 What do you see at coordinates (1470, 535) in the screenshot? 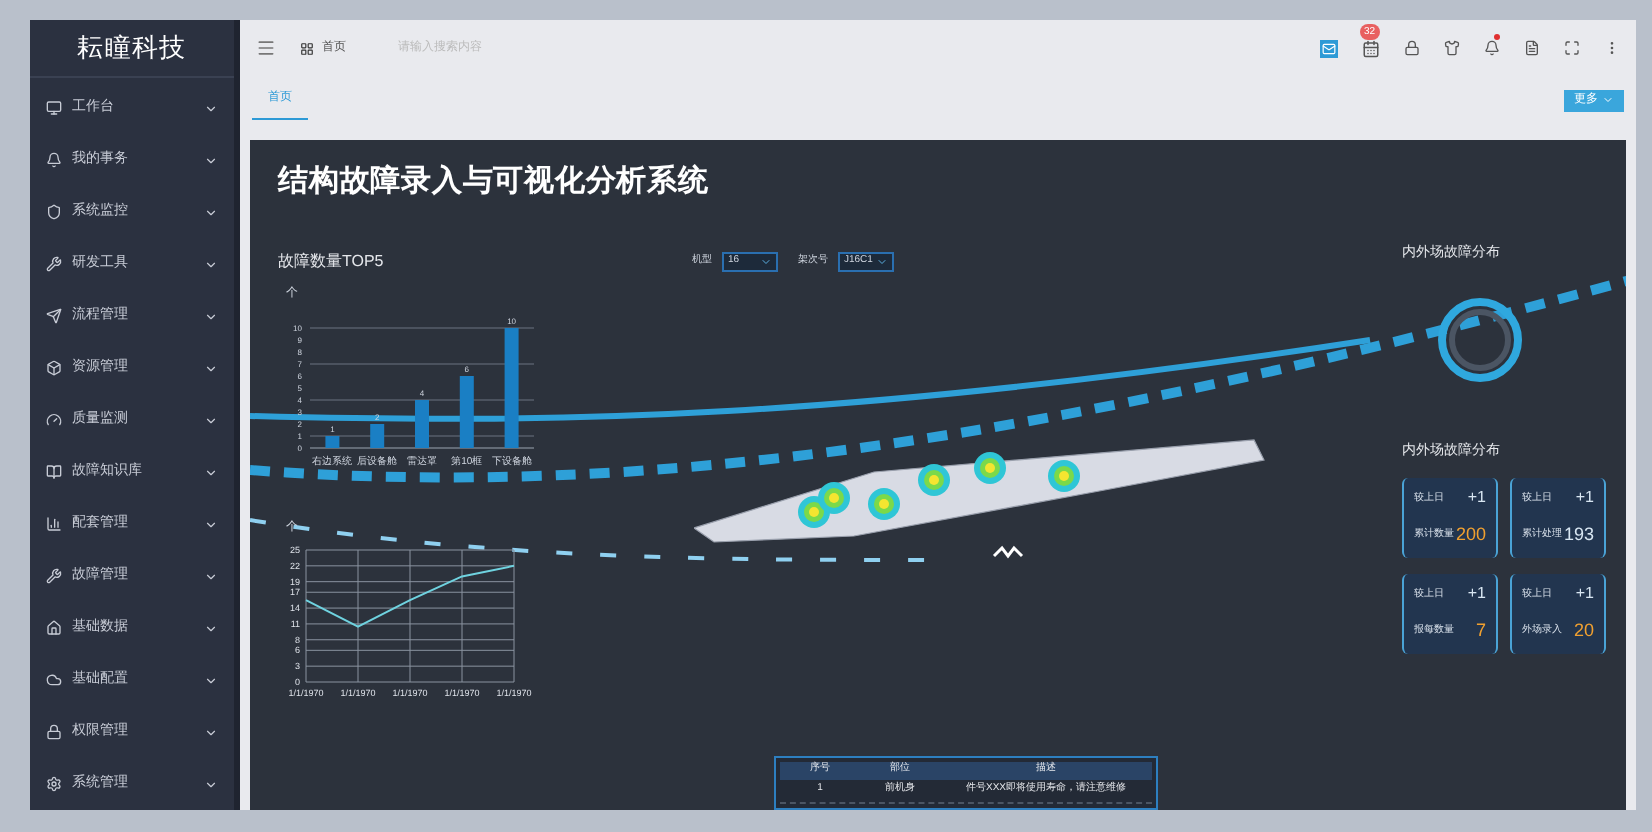
I see `stat-value: 200` at bounding box center [1470, 535].